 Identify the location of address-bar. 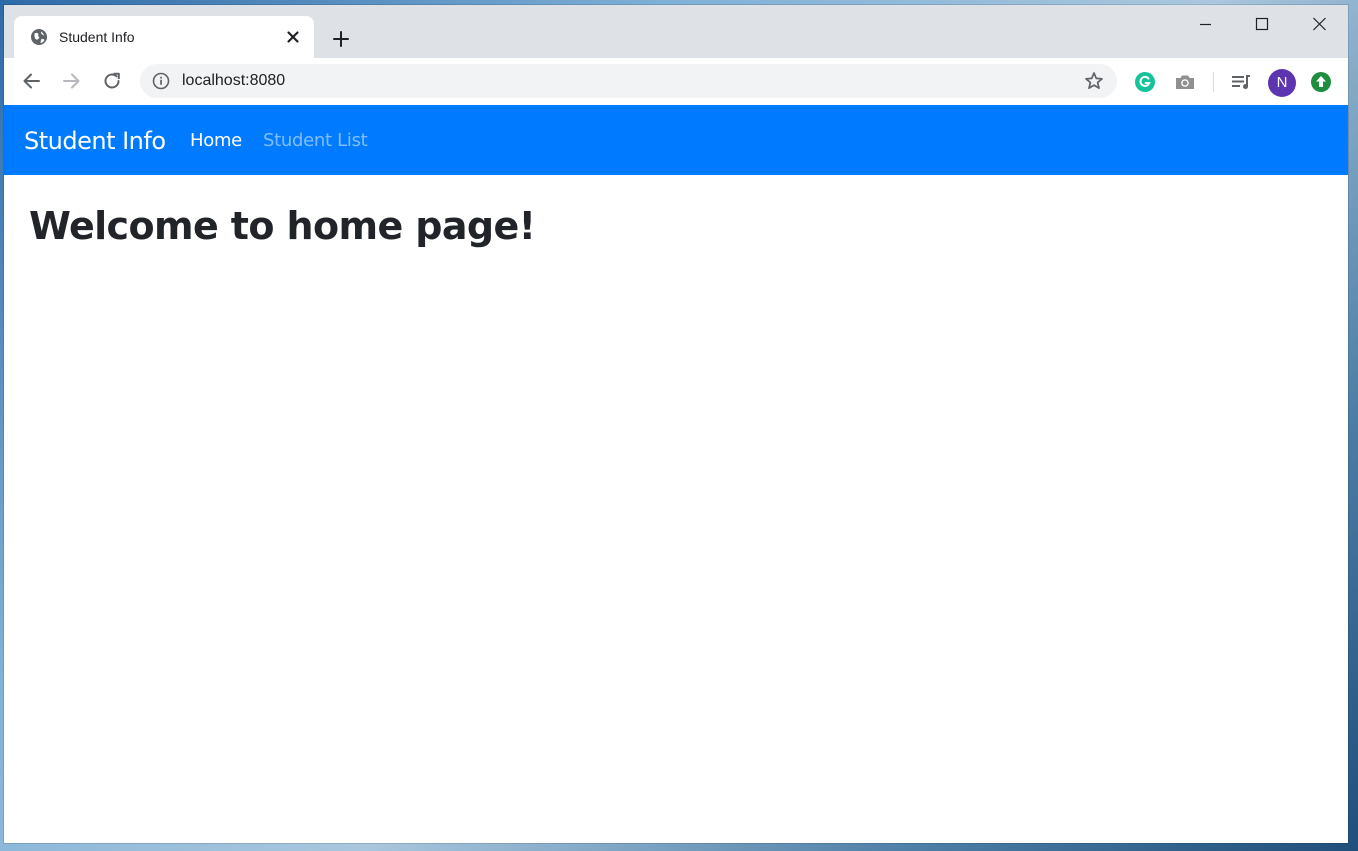
(628, 81).